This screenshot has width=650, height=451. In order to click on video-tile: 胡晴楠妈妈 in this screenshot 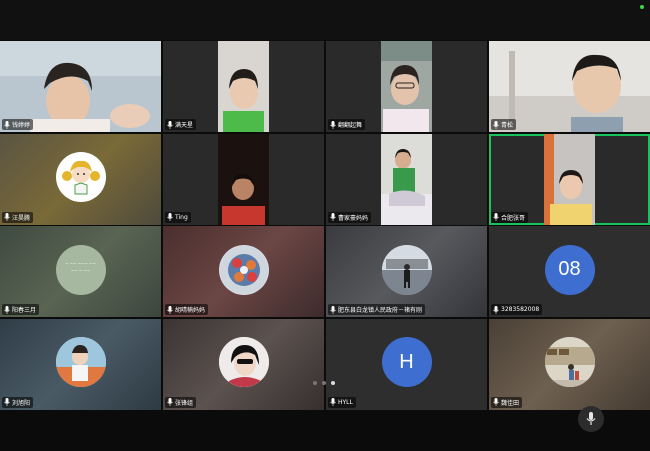, I will do `click(243, 271)`.